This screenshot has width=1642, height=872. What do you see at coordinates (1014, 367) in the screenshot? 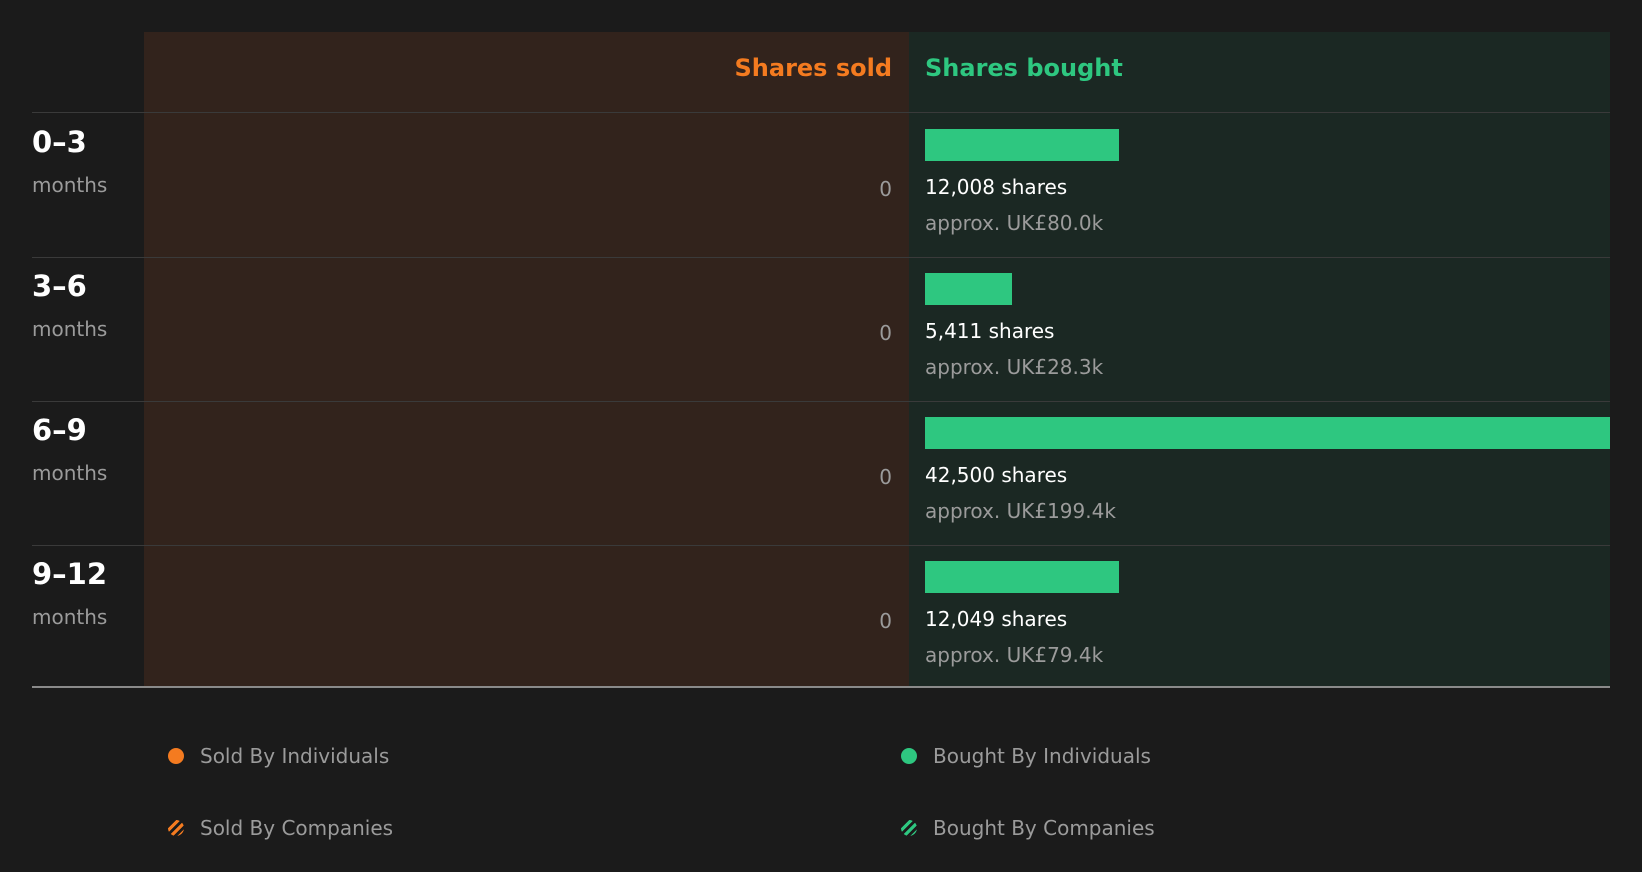
I see `bought-approx-label: approx. UK£28.3k` at bounding box center [1014, 367].